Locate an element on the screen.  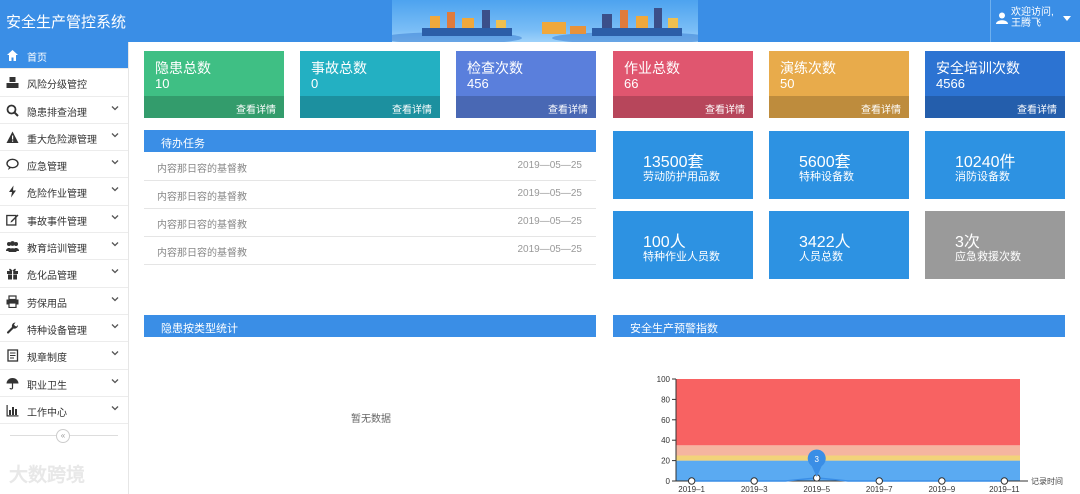
sidebar-item-label: 风险分级管控 is located at coordinates (57, 86).